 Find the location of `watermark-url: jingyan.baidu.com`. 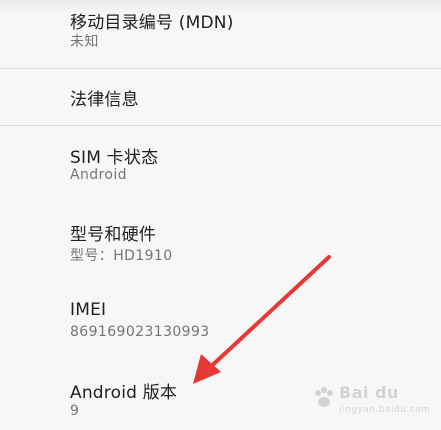

watermark-url: jingyan.baidu.com is located at coordinates (385, 410).